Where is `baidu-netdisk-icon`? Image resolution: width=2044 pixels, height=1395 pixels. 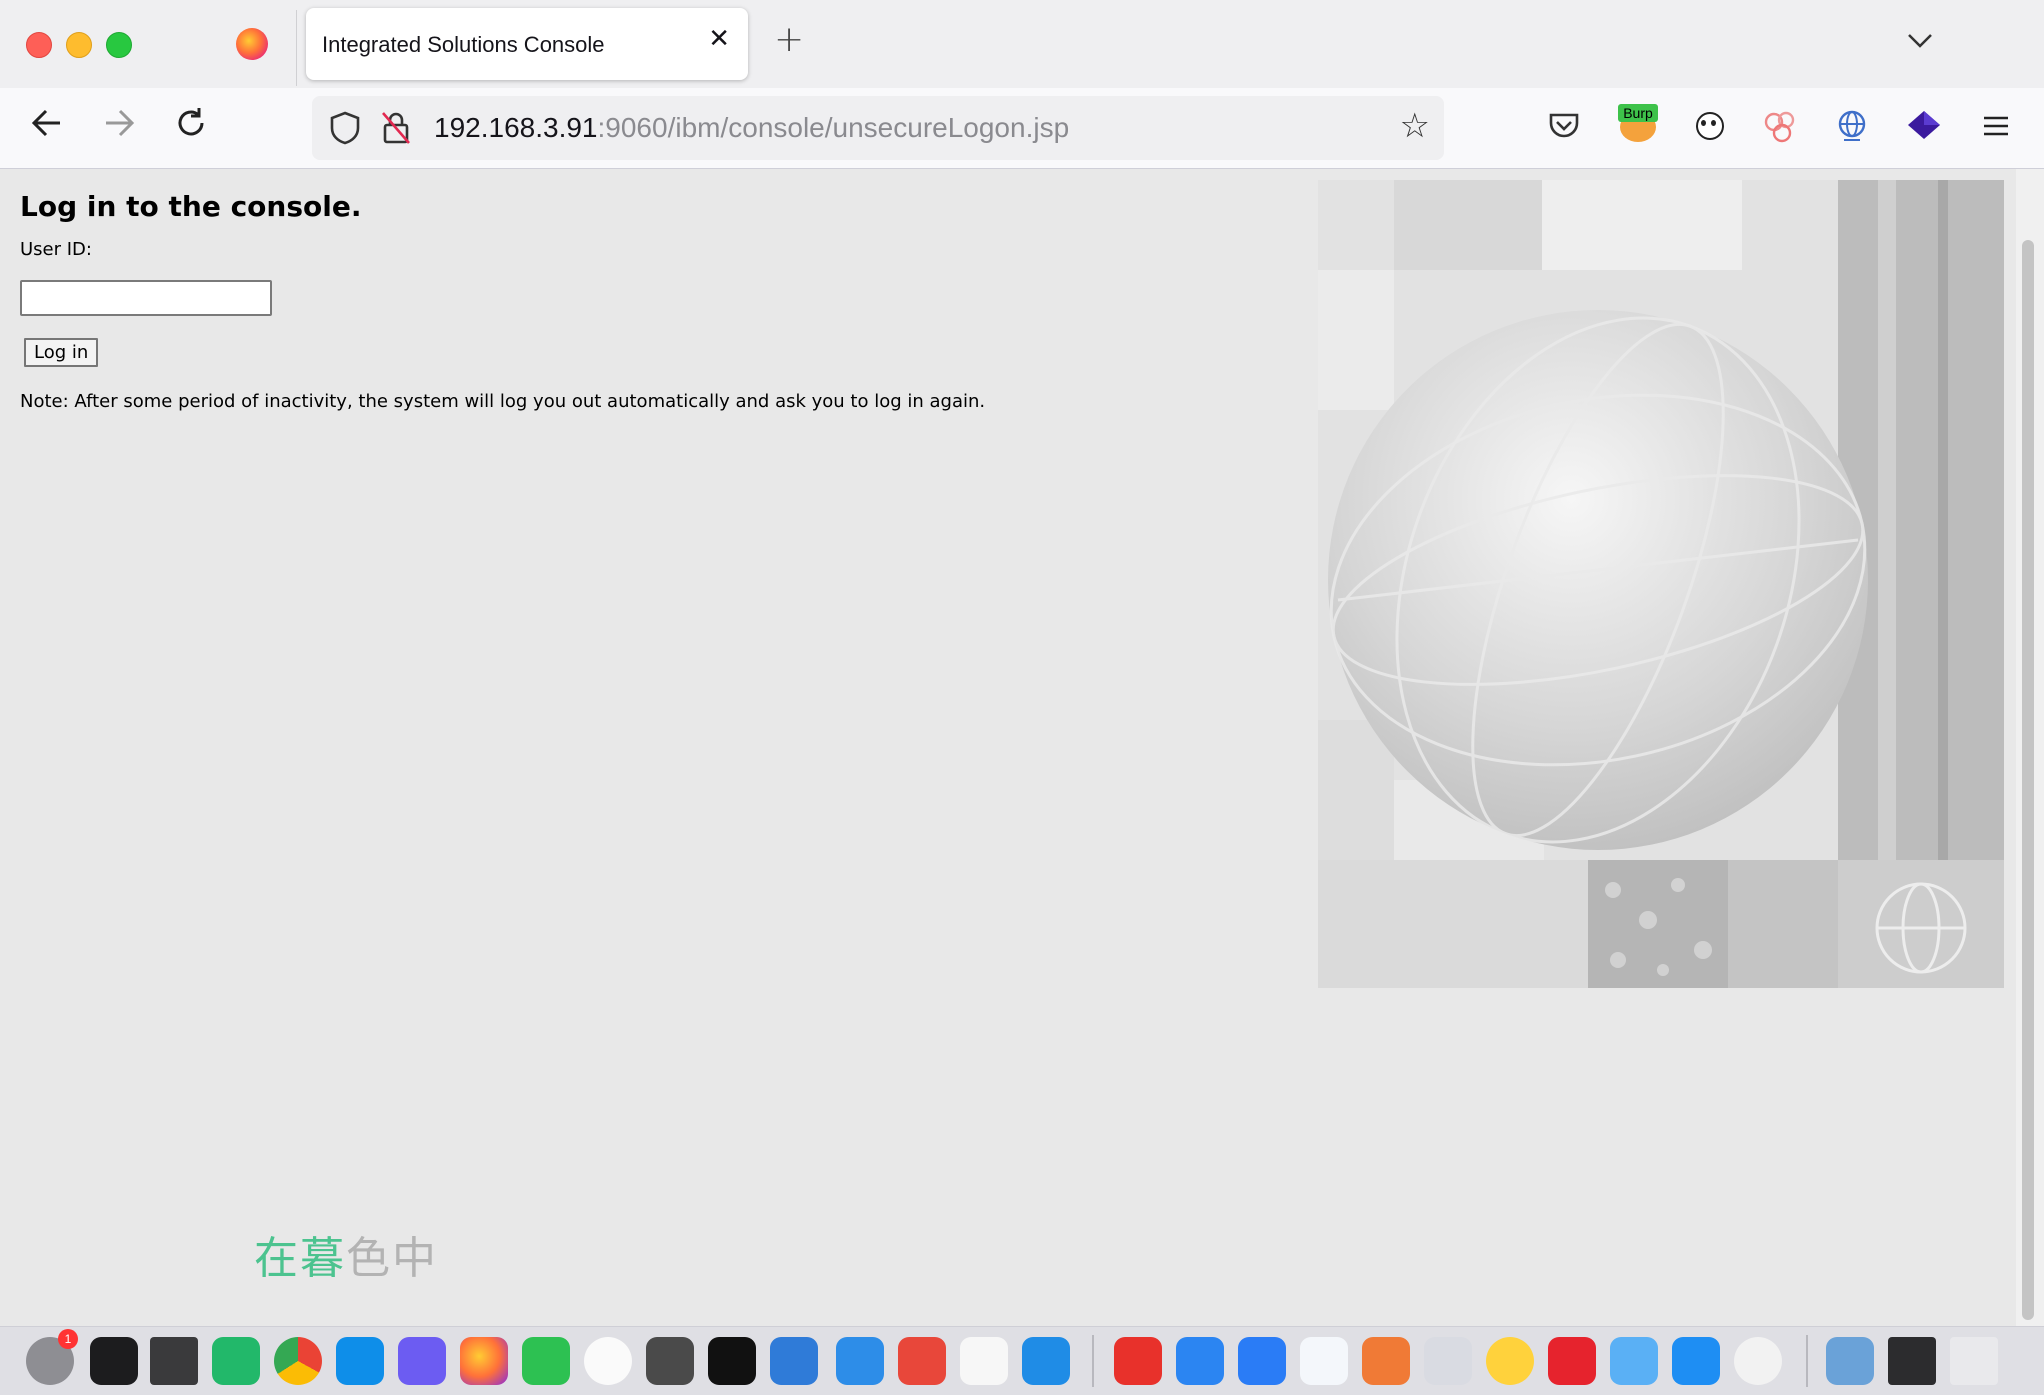
baidu-netdisk-icon is located at coordinates (1200, 1361).